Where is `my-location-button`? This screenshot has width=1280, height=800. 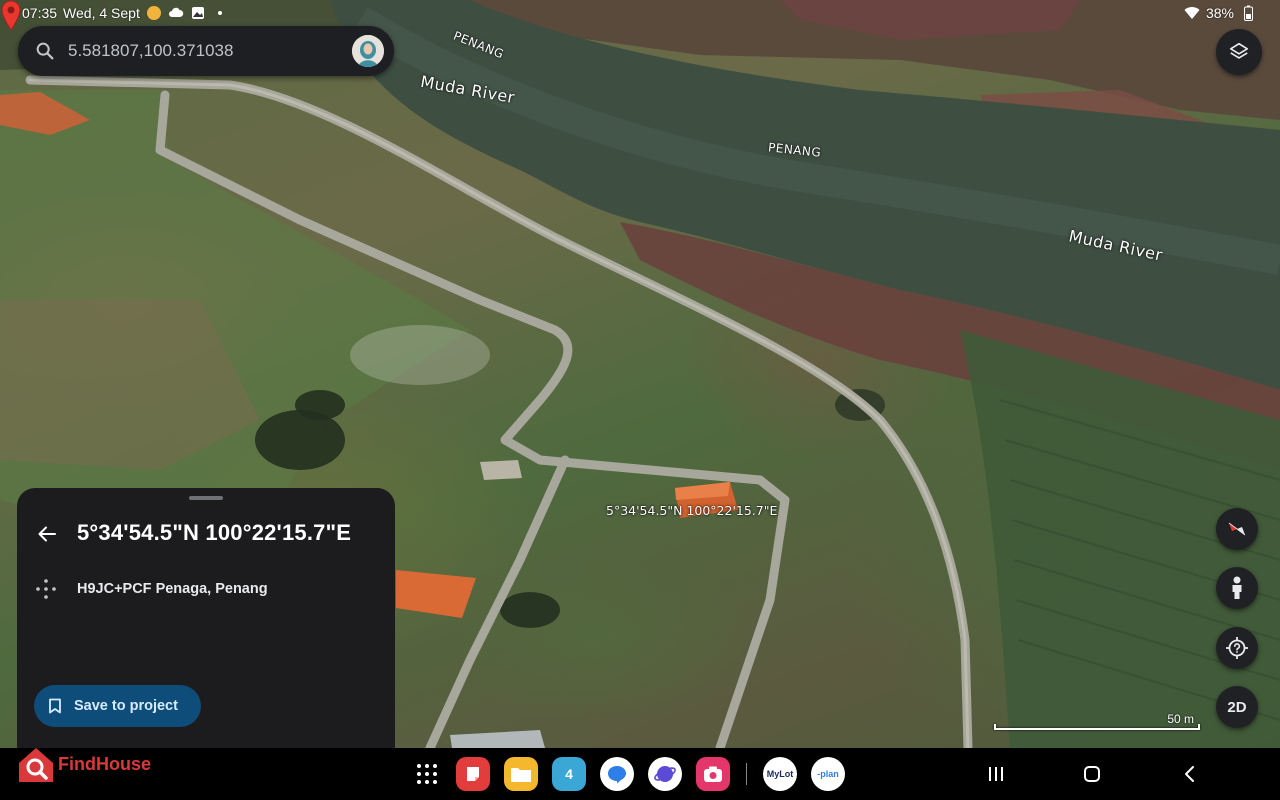 my-location-button is located at coordinates (1237, 648).